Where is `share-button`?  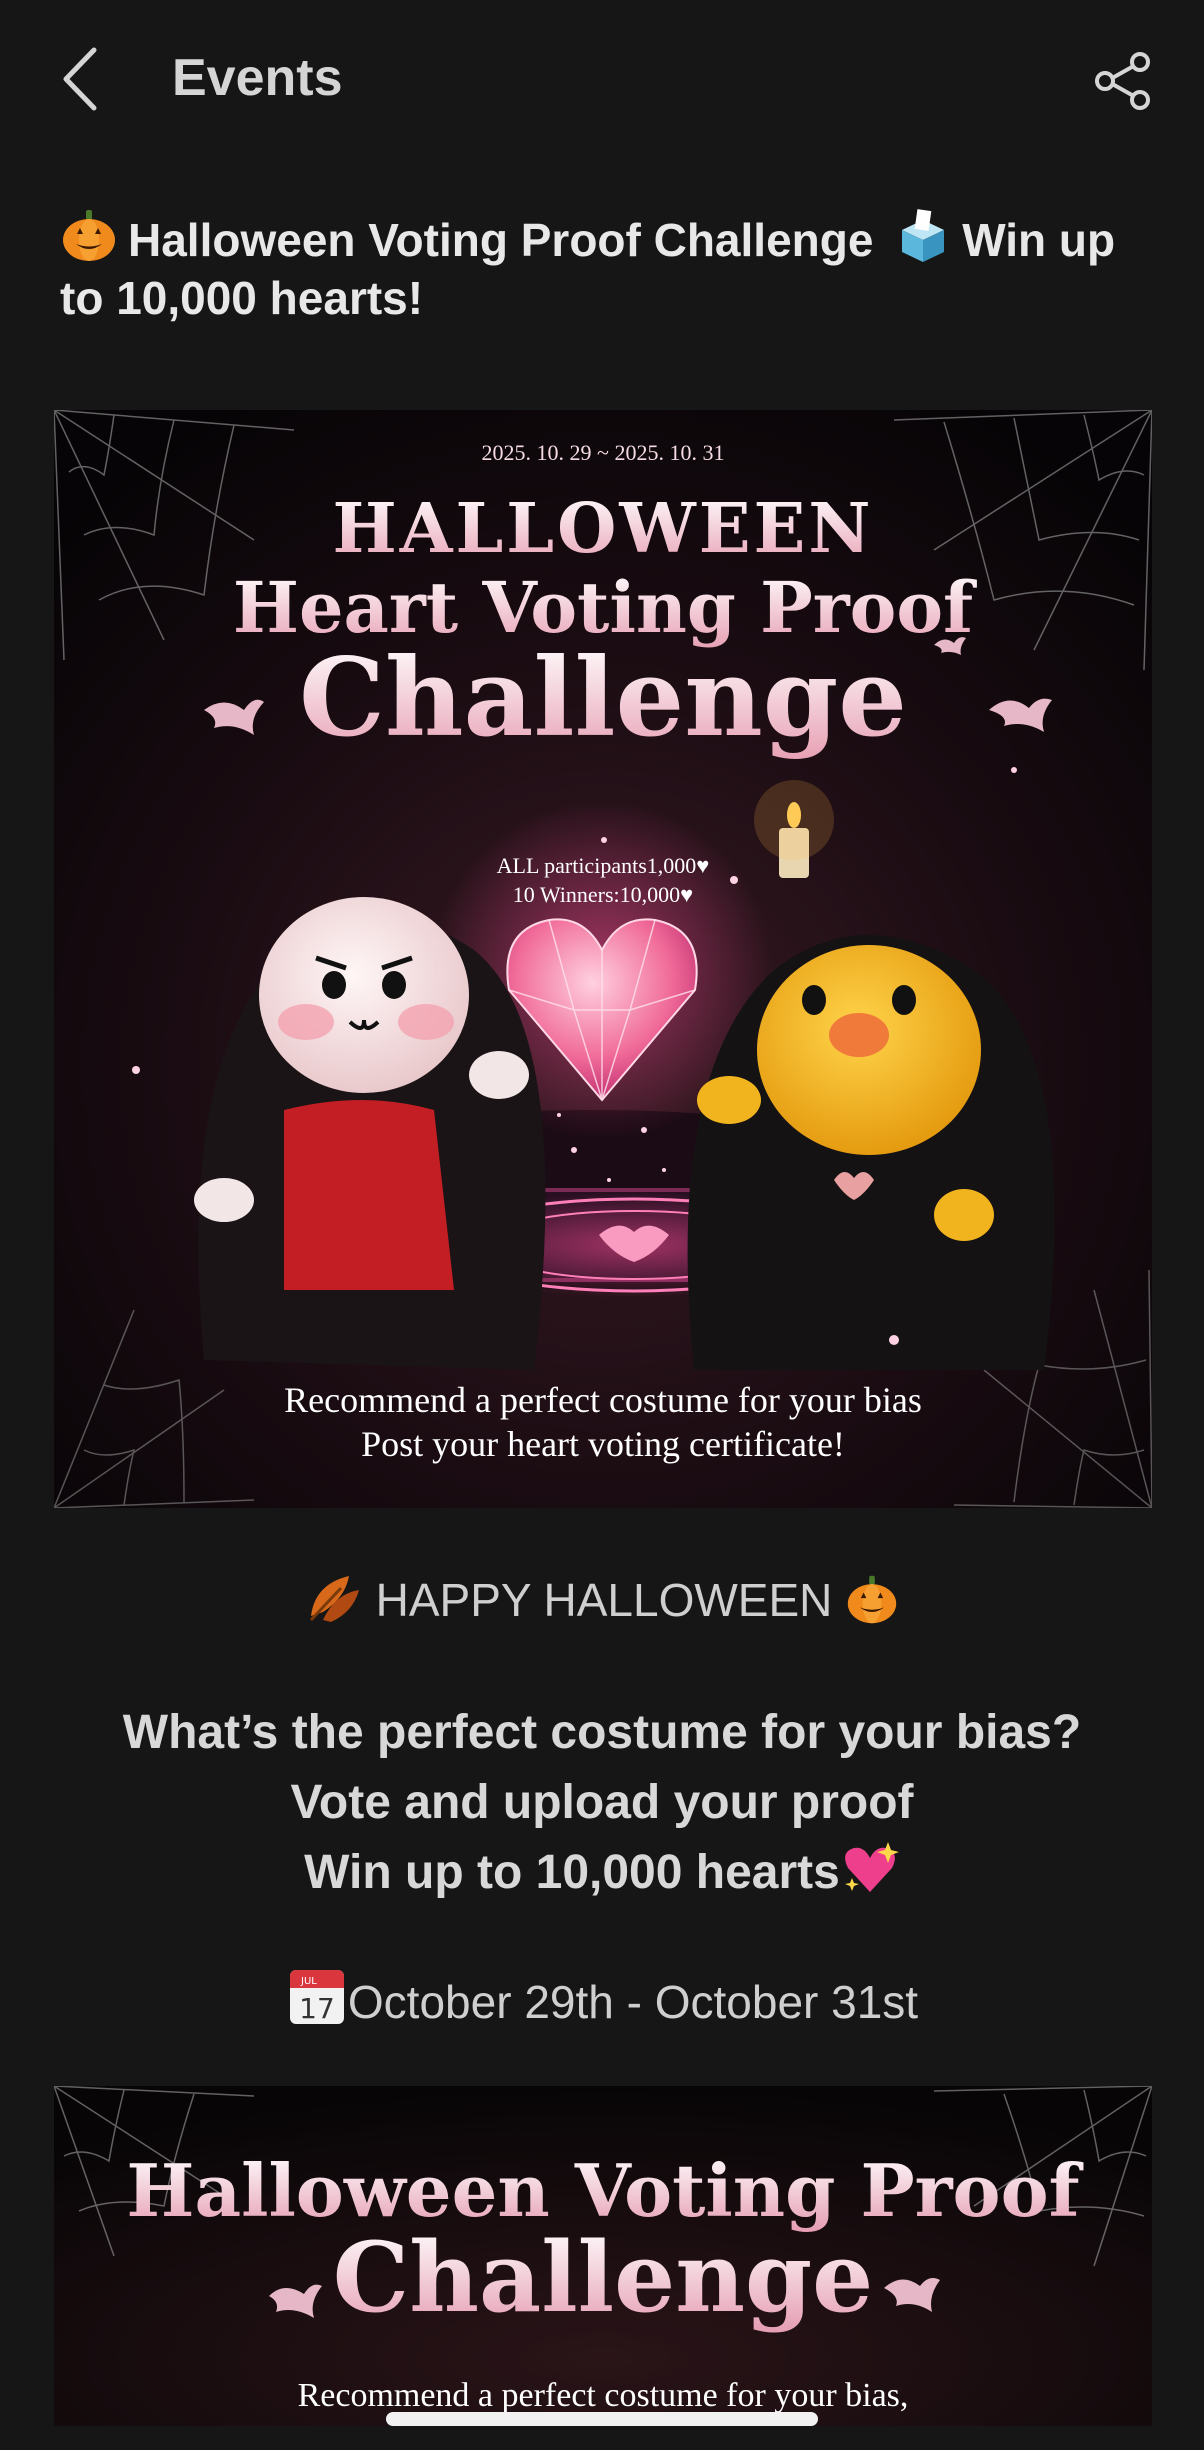 share-button is located at coordinates (1123, 81).